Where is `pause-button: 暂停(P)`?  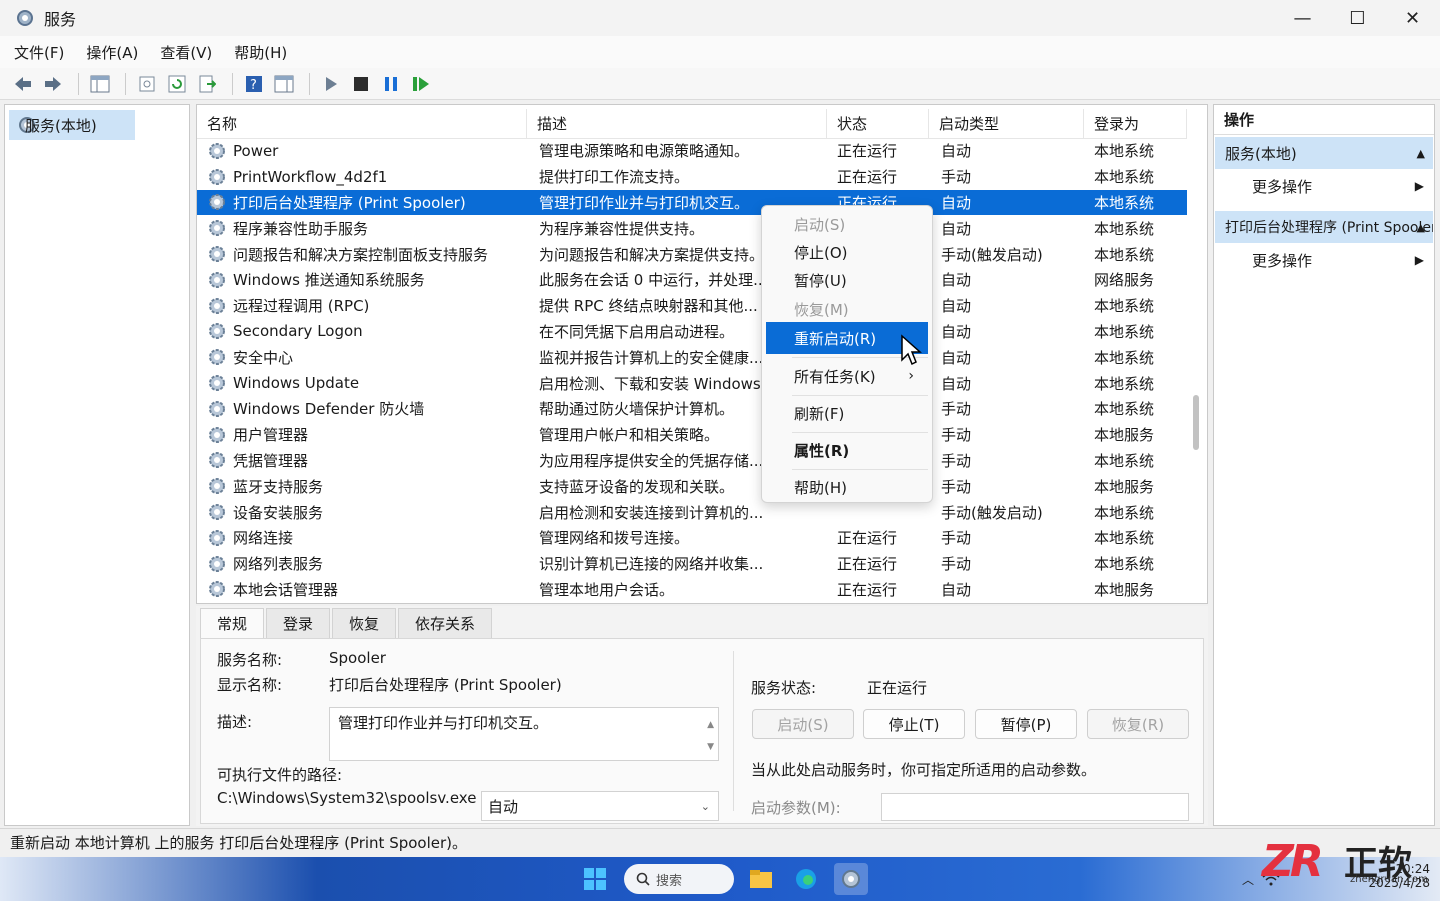
pause-button: 暂停(P) is located at coordinates (1026, 724).